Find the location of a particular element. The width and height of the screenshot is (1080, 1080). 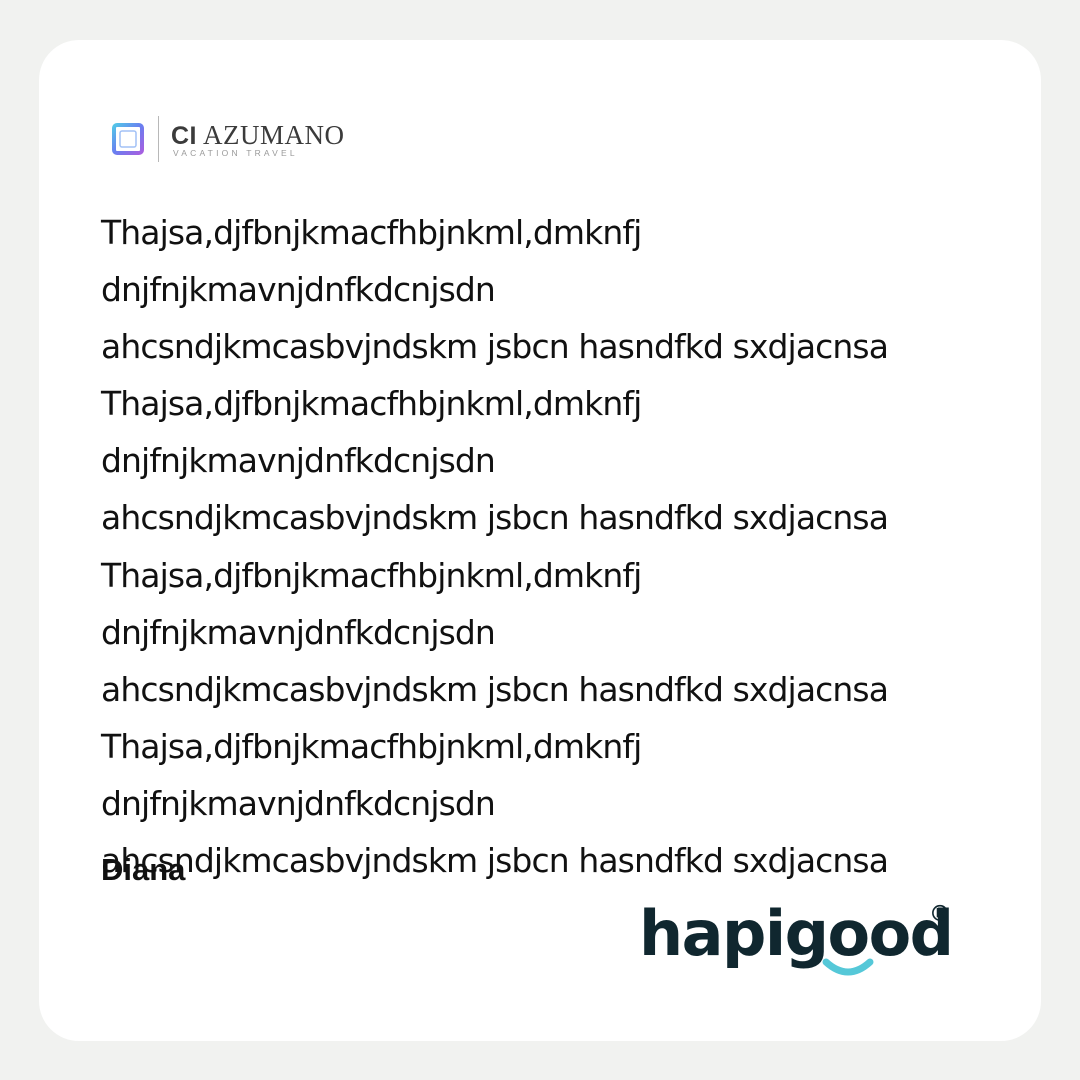

brand-wordmark: hapigood is located at coordinates (796, 933).